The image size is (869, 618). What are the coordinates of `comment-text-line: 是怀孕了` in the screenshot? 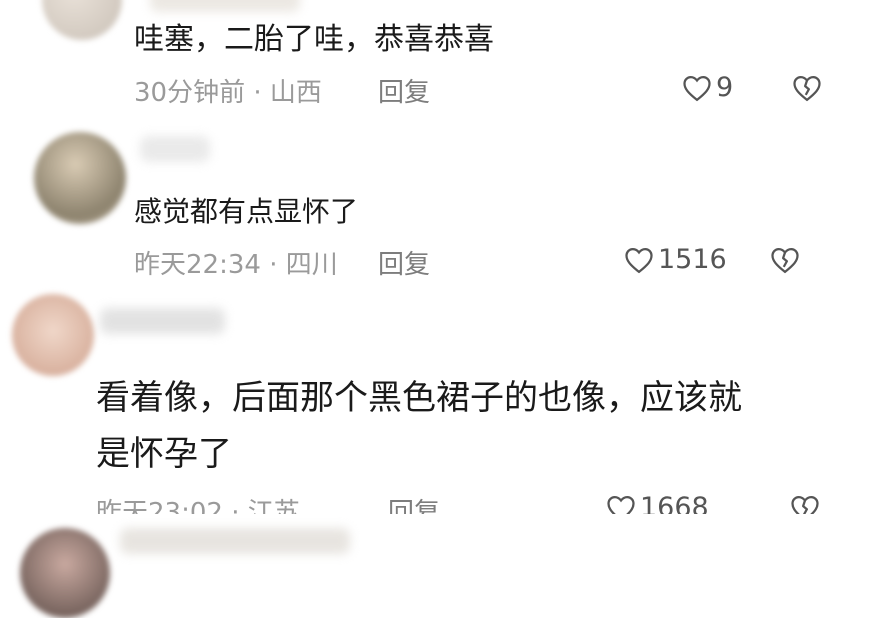 It's located at (164, 454).